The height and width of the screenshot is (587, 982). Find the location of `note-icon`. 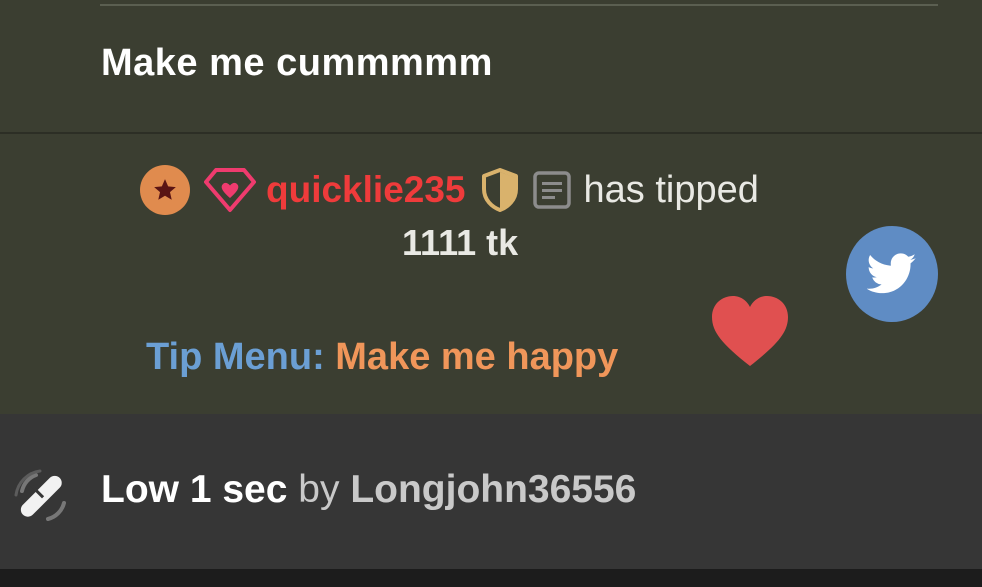

note-icon is located at coordinates (552, 190).